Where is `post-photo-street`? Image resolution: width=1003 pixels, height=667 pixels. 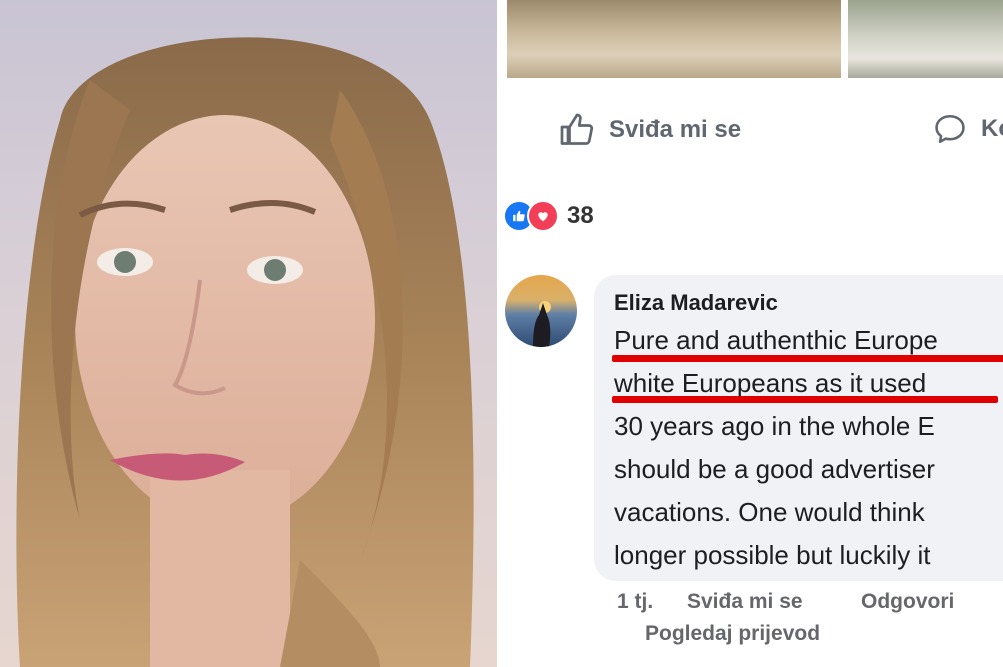 post-photo-street is located at coordinates (925, 39).